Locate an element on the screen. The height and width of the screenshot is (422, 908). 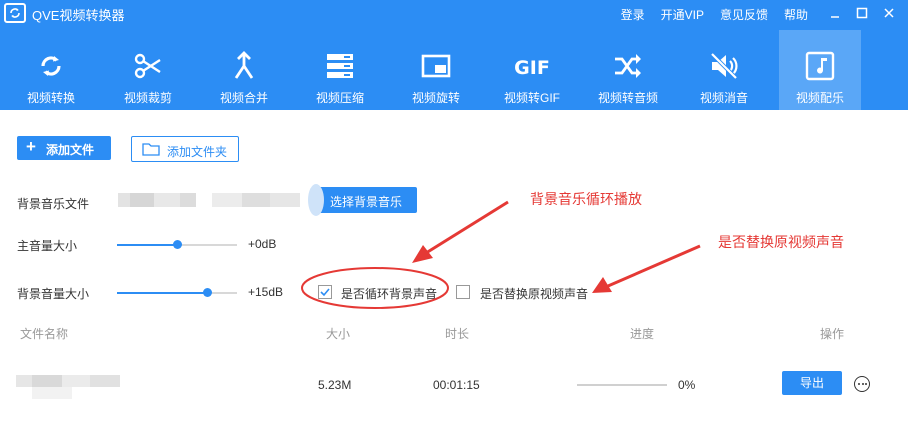
select-bgm-label: 选择背景音乐 is located at coordinates (366, 202).